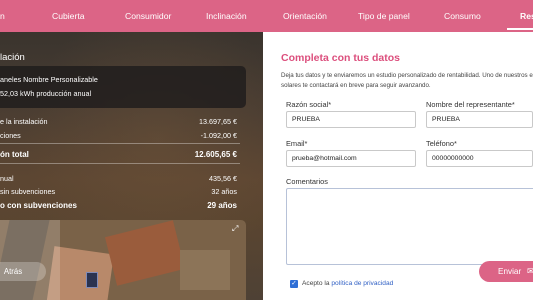  Describe the element at coordinates (12, 57) in the screenshot. I see `panel-title: lación` at that location.